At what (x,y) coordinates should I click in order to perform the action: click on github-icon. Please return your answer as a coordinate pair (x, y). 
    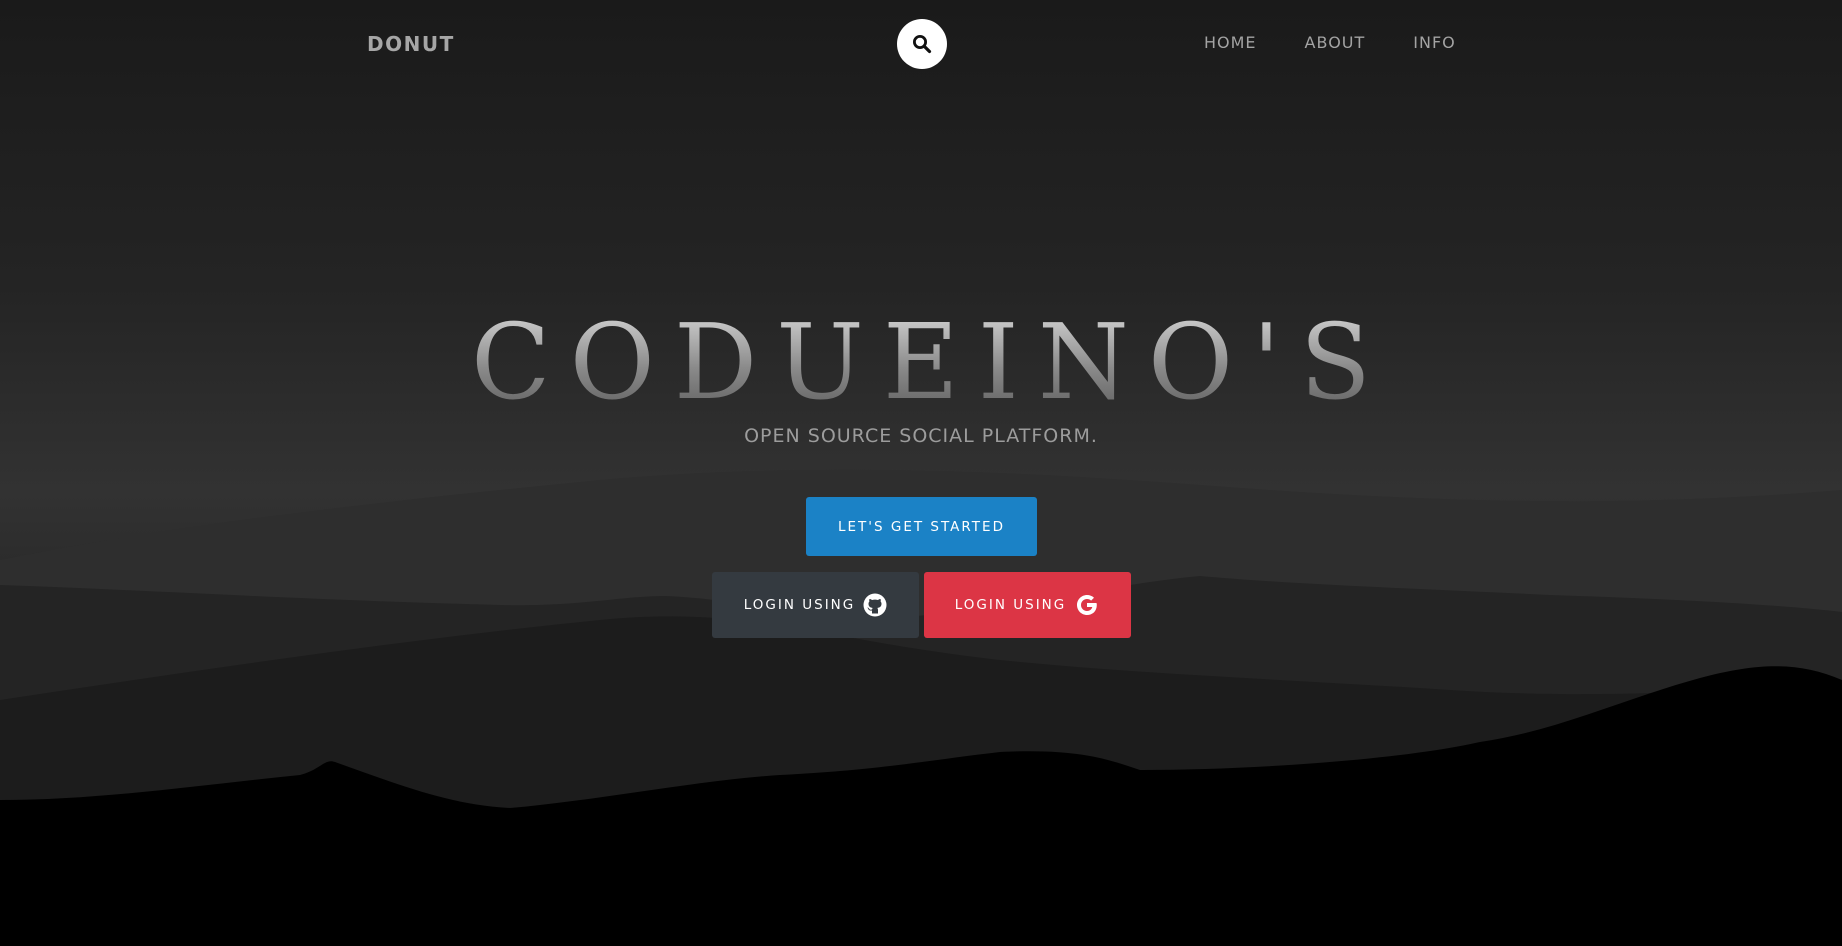
    Looking at the image, I should click on (875, 605).